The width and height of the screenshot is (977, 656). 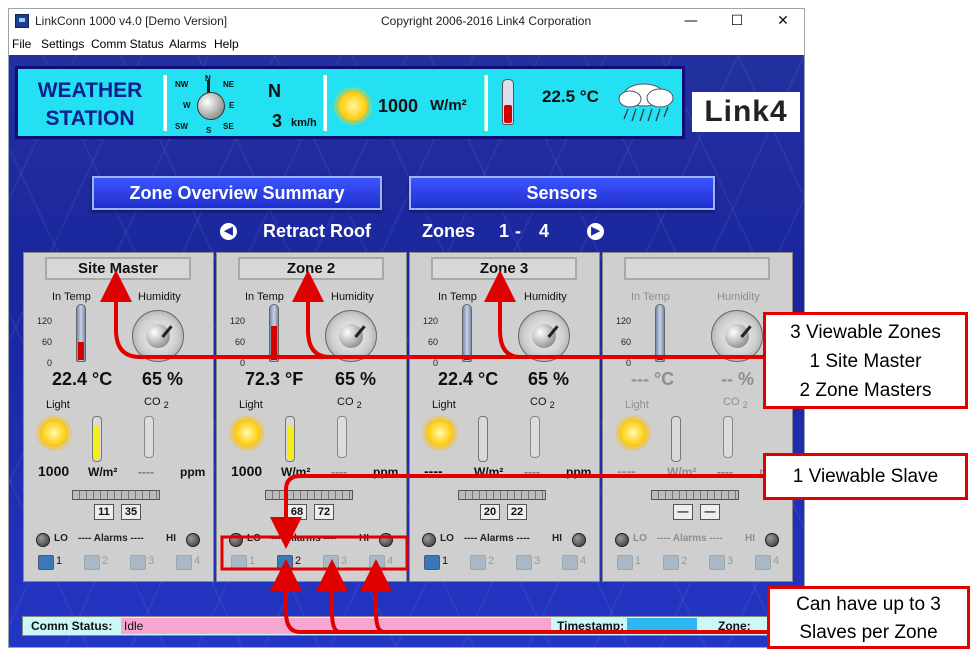 What do you see at coordinates (737, 336) in the screenshot?
I see `humidity-gauge-icon` at bounding box center [737, 336].